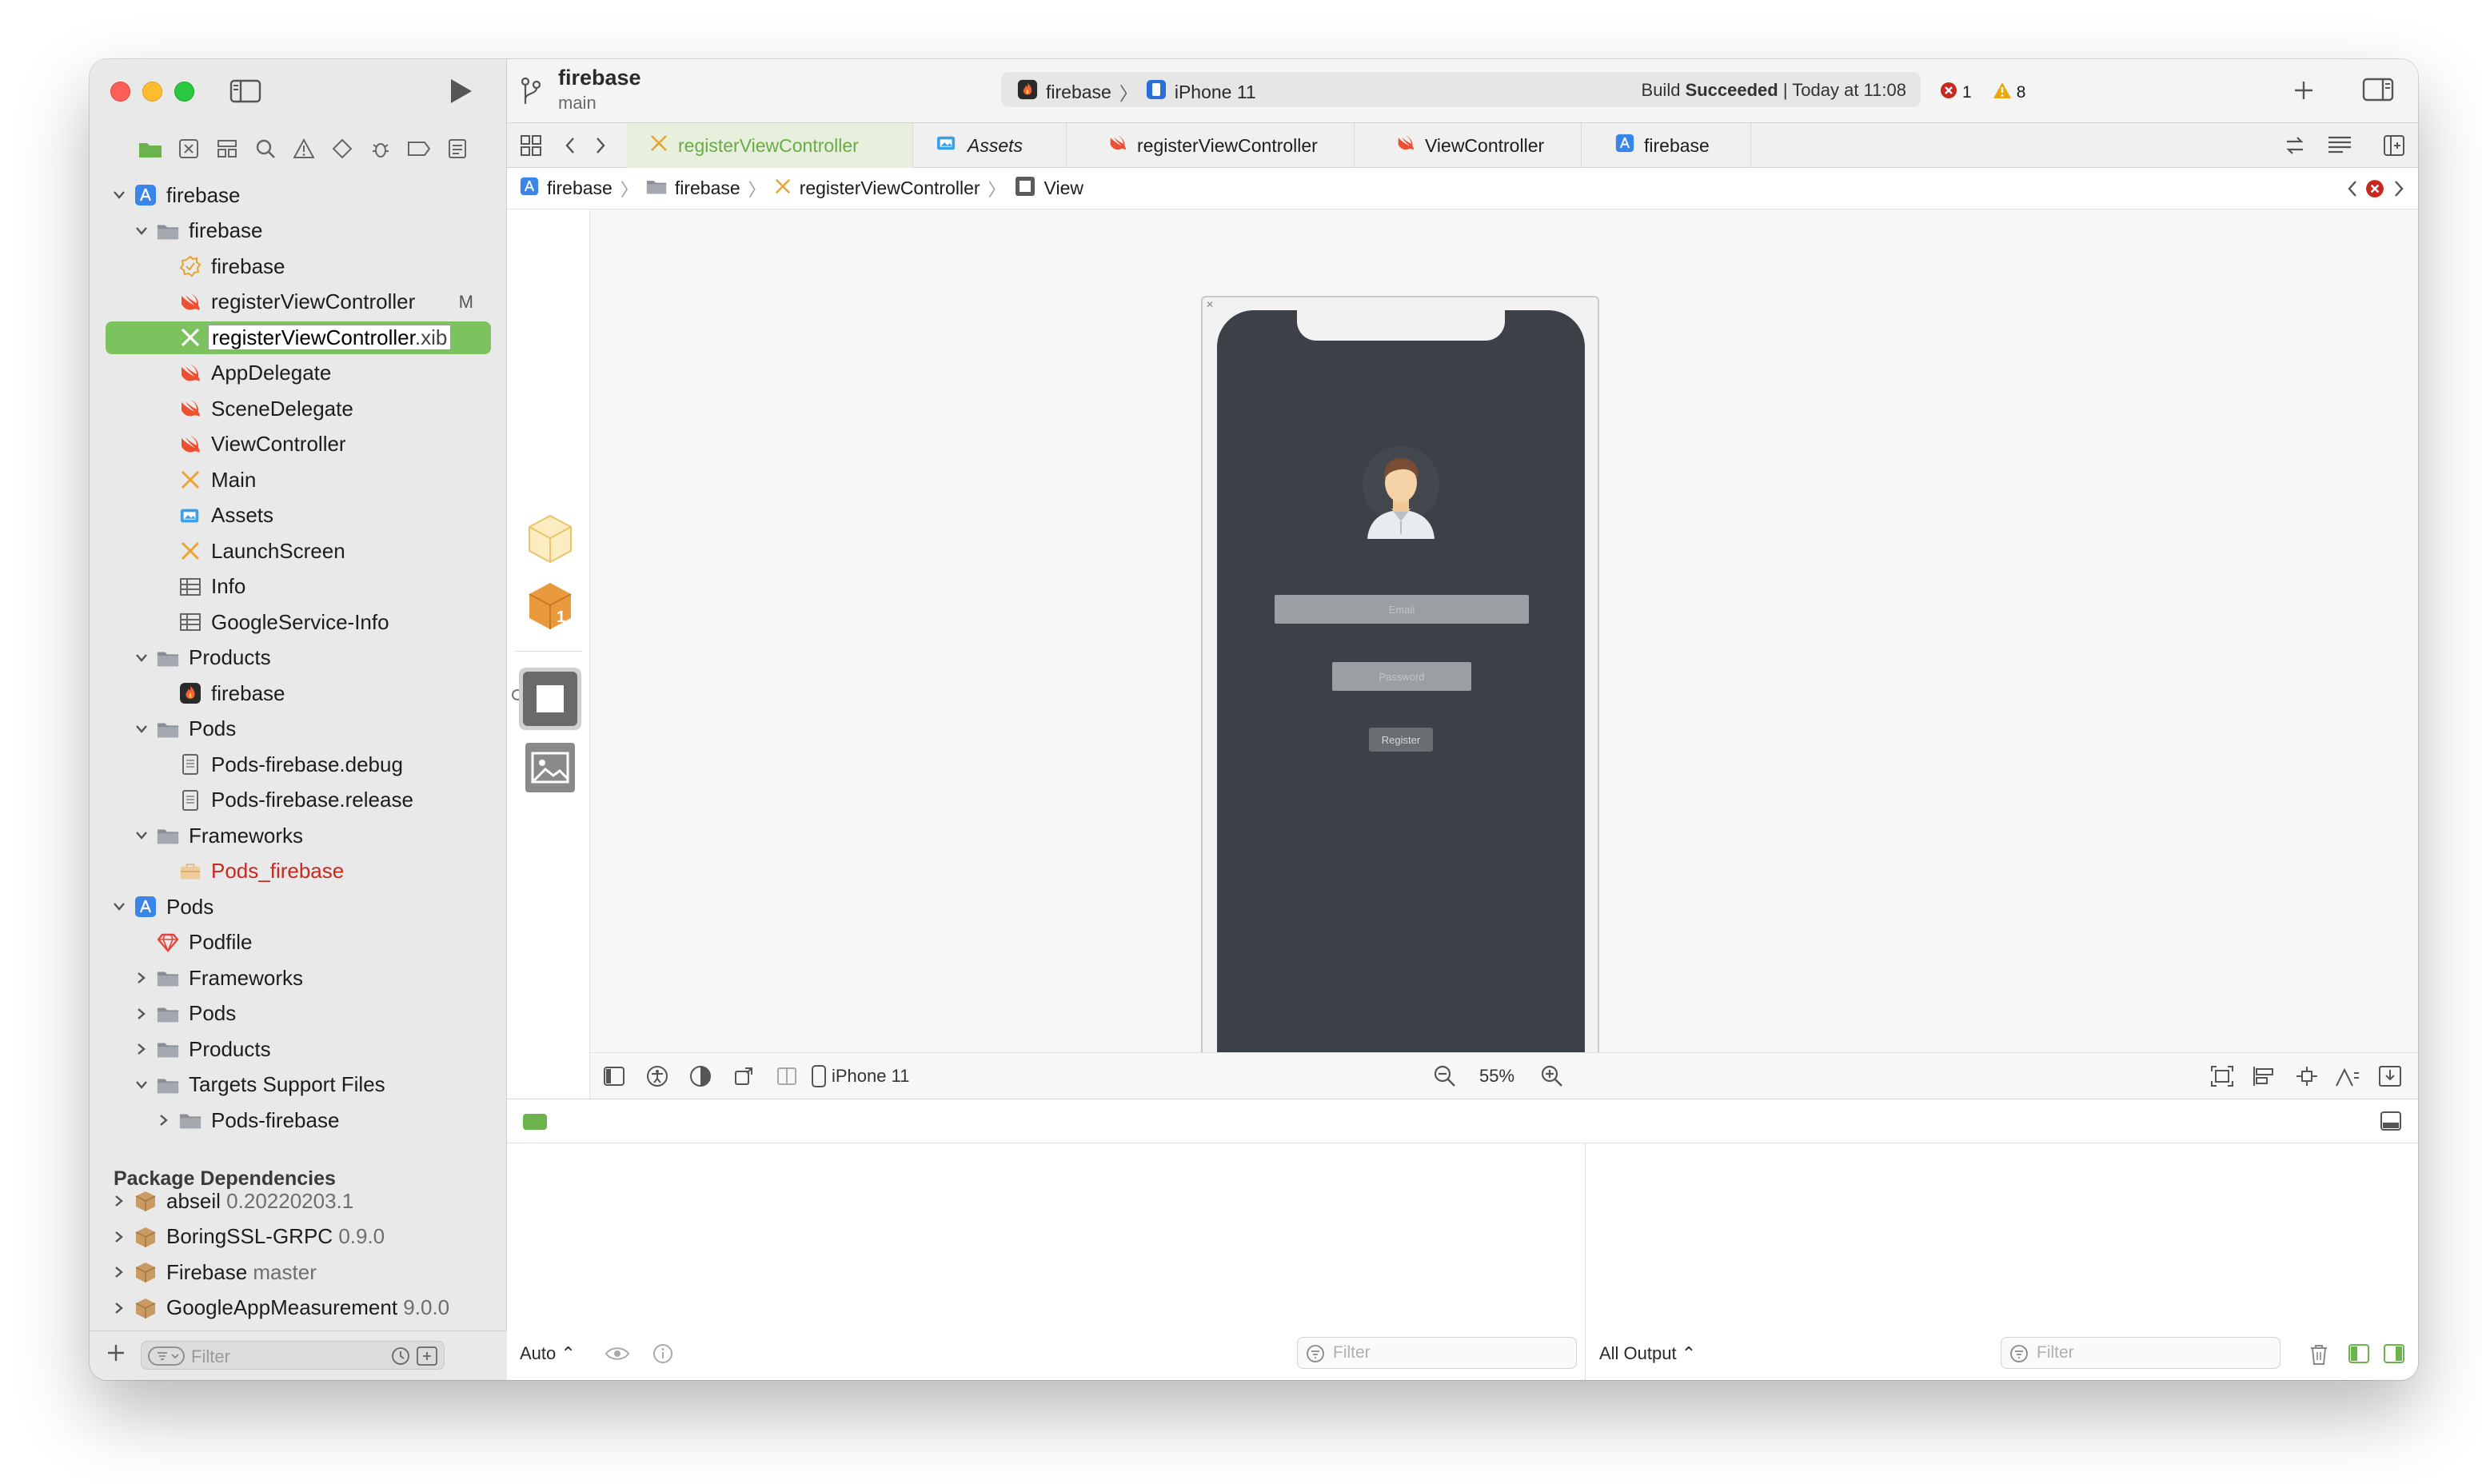 The width and height of the screenshot is (2482, 1484). I want to click on align-icon, so click(2264, 1078).